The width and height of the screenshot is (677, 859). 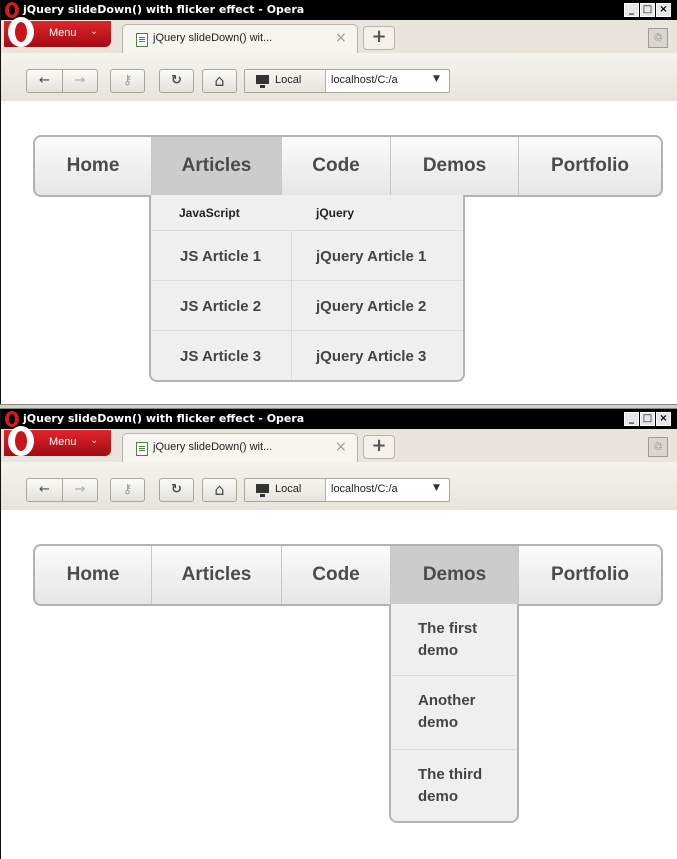 I want to click on dropdown-link-another-demo: Another demo, so click(x=454, y=712).